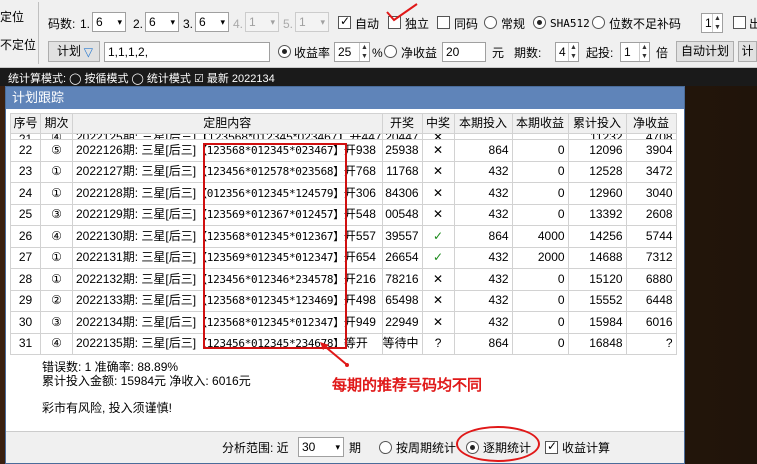 This screenshot has height=464, width=757. I want to click on cell-total: 14688, so click(597, 257).